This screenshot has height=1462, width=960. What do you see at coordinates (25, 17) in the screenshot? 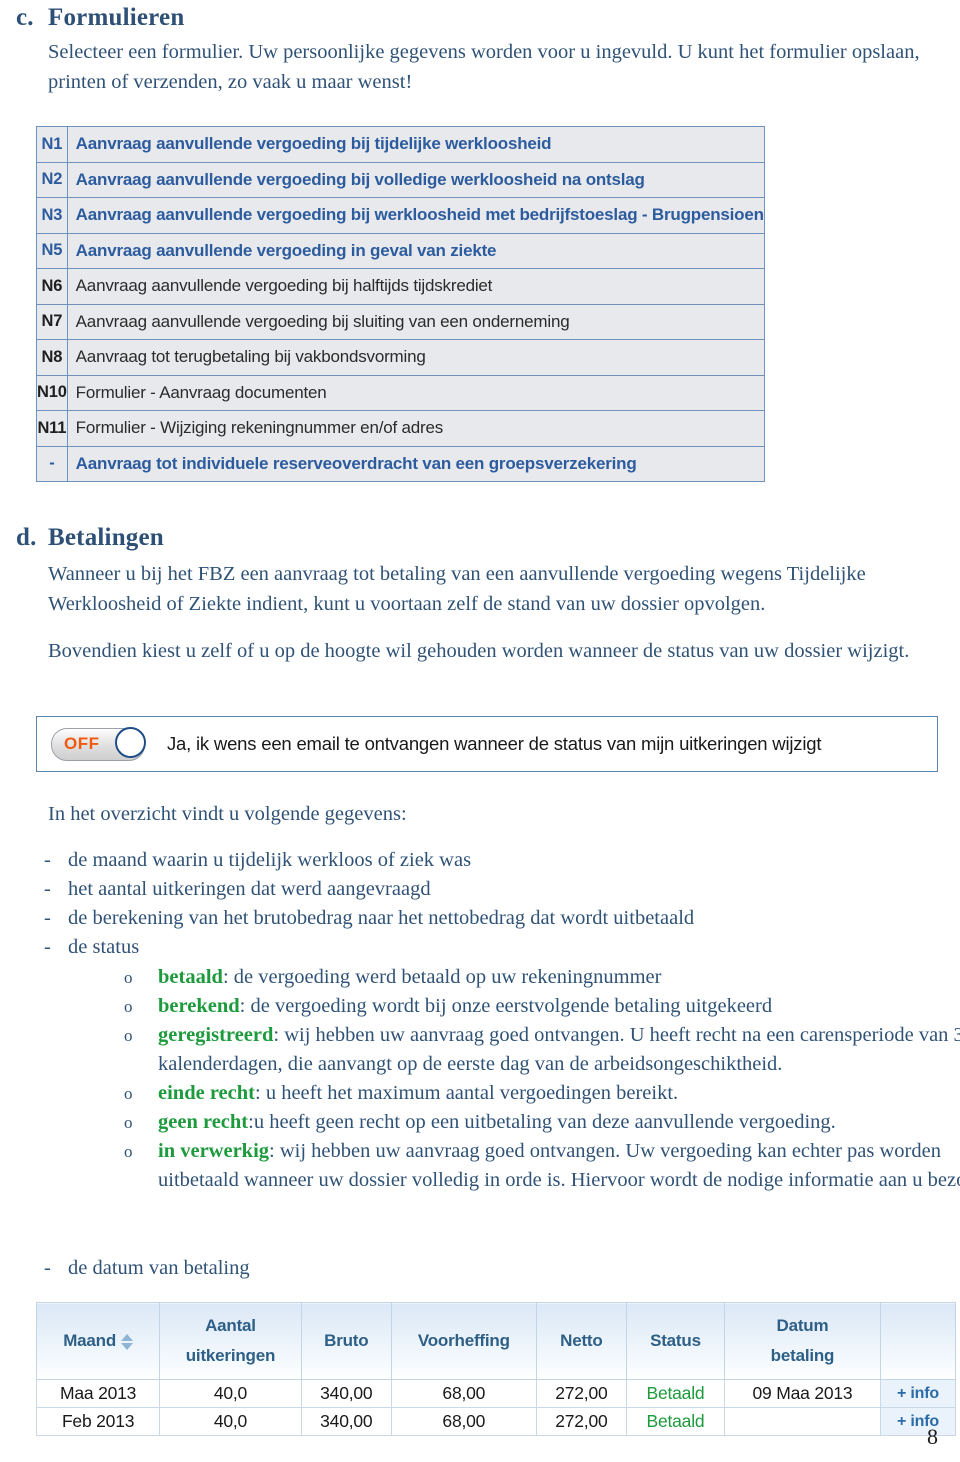
I see `section-c-marker: c.` at bounding box center [25, 17].